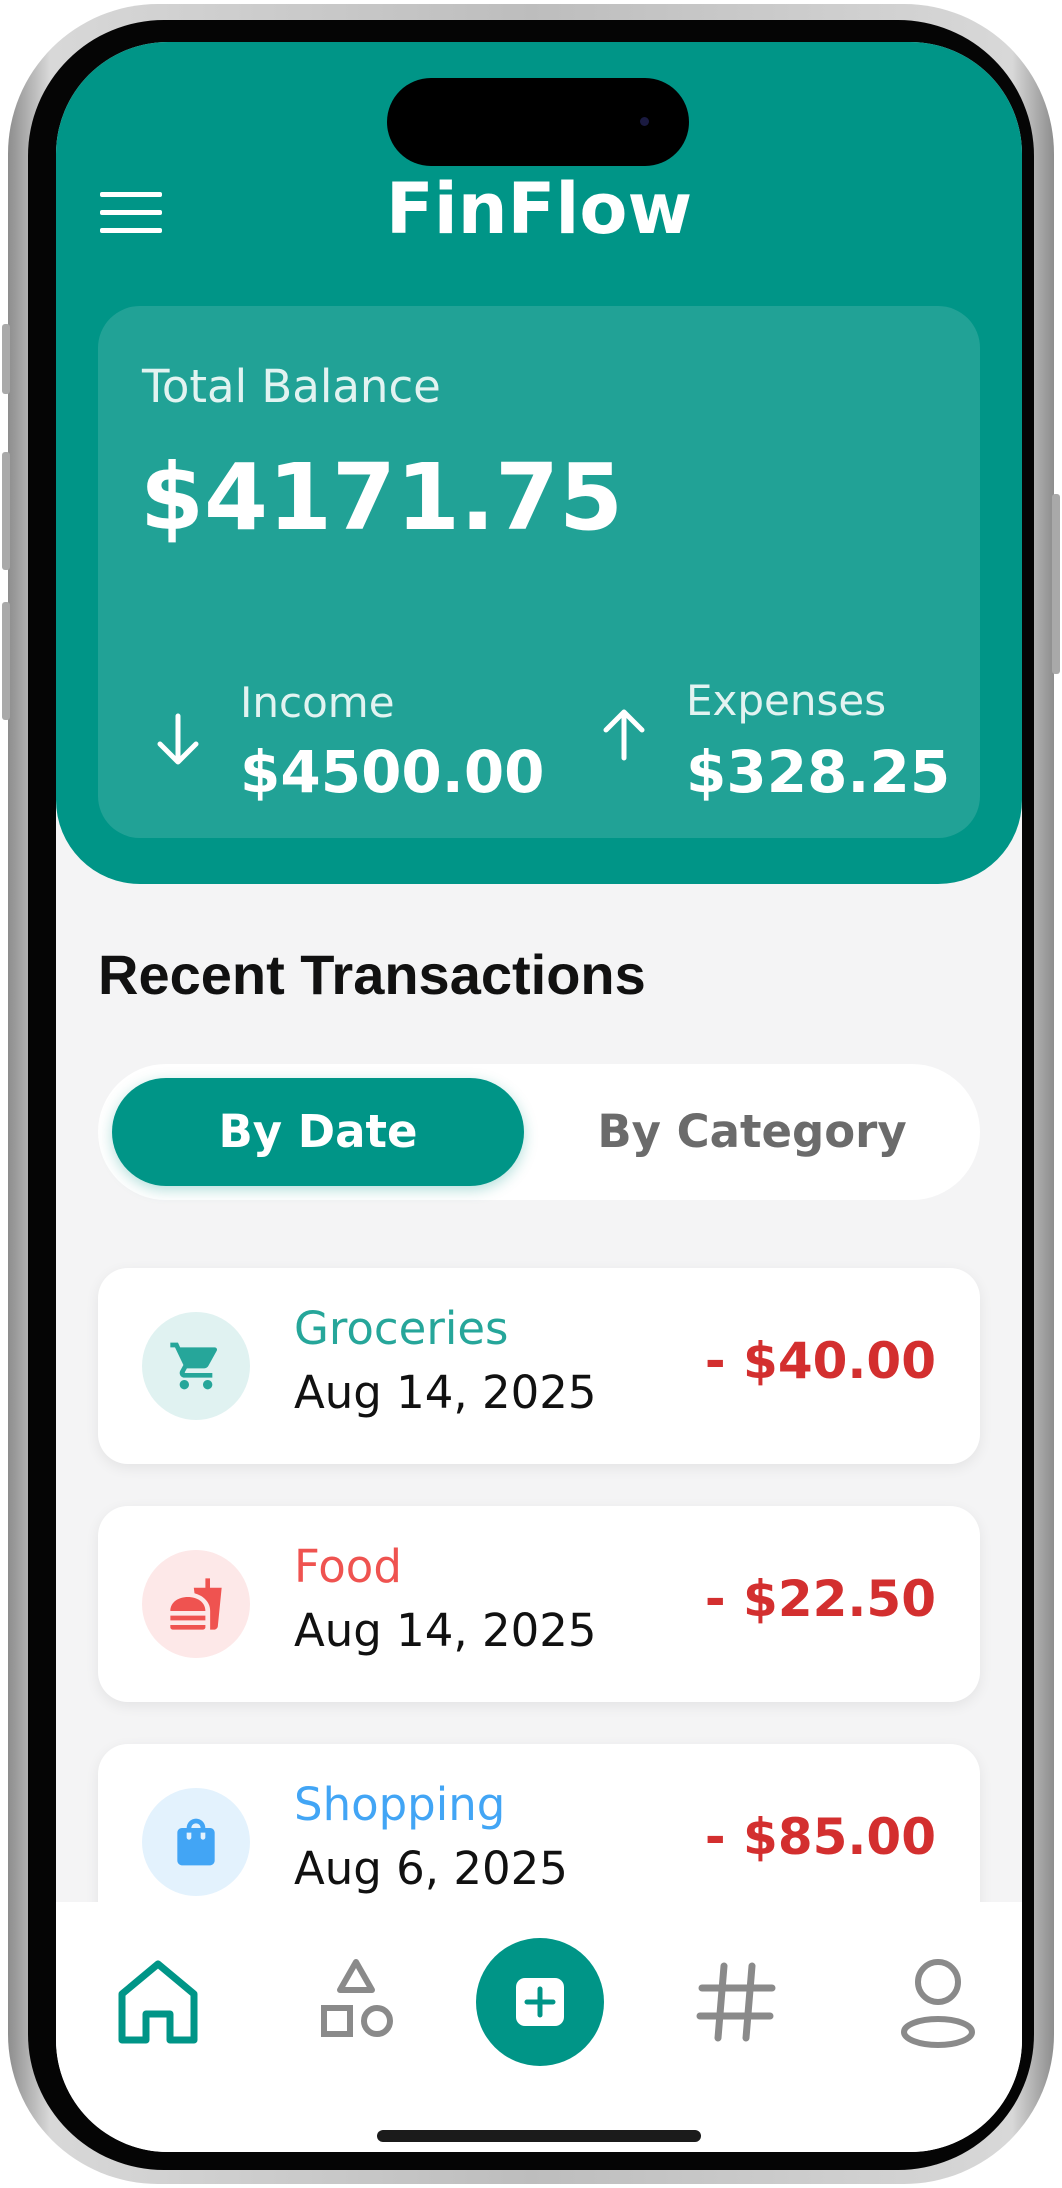 The width and height of the screenshot is (1062, 2188). Describe the element at coordinates (786, 700) in the screenshot. I see `expenses-label: Expenses` at that location.